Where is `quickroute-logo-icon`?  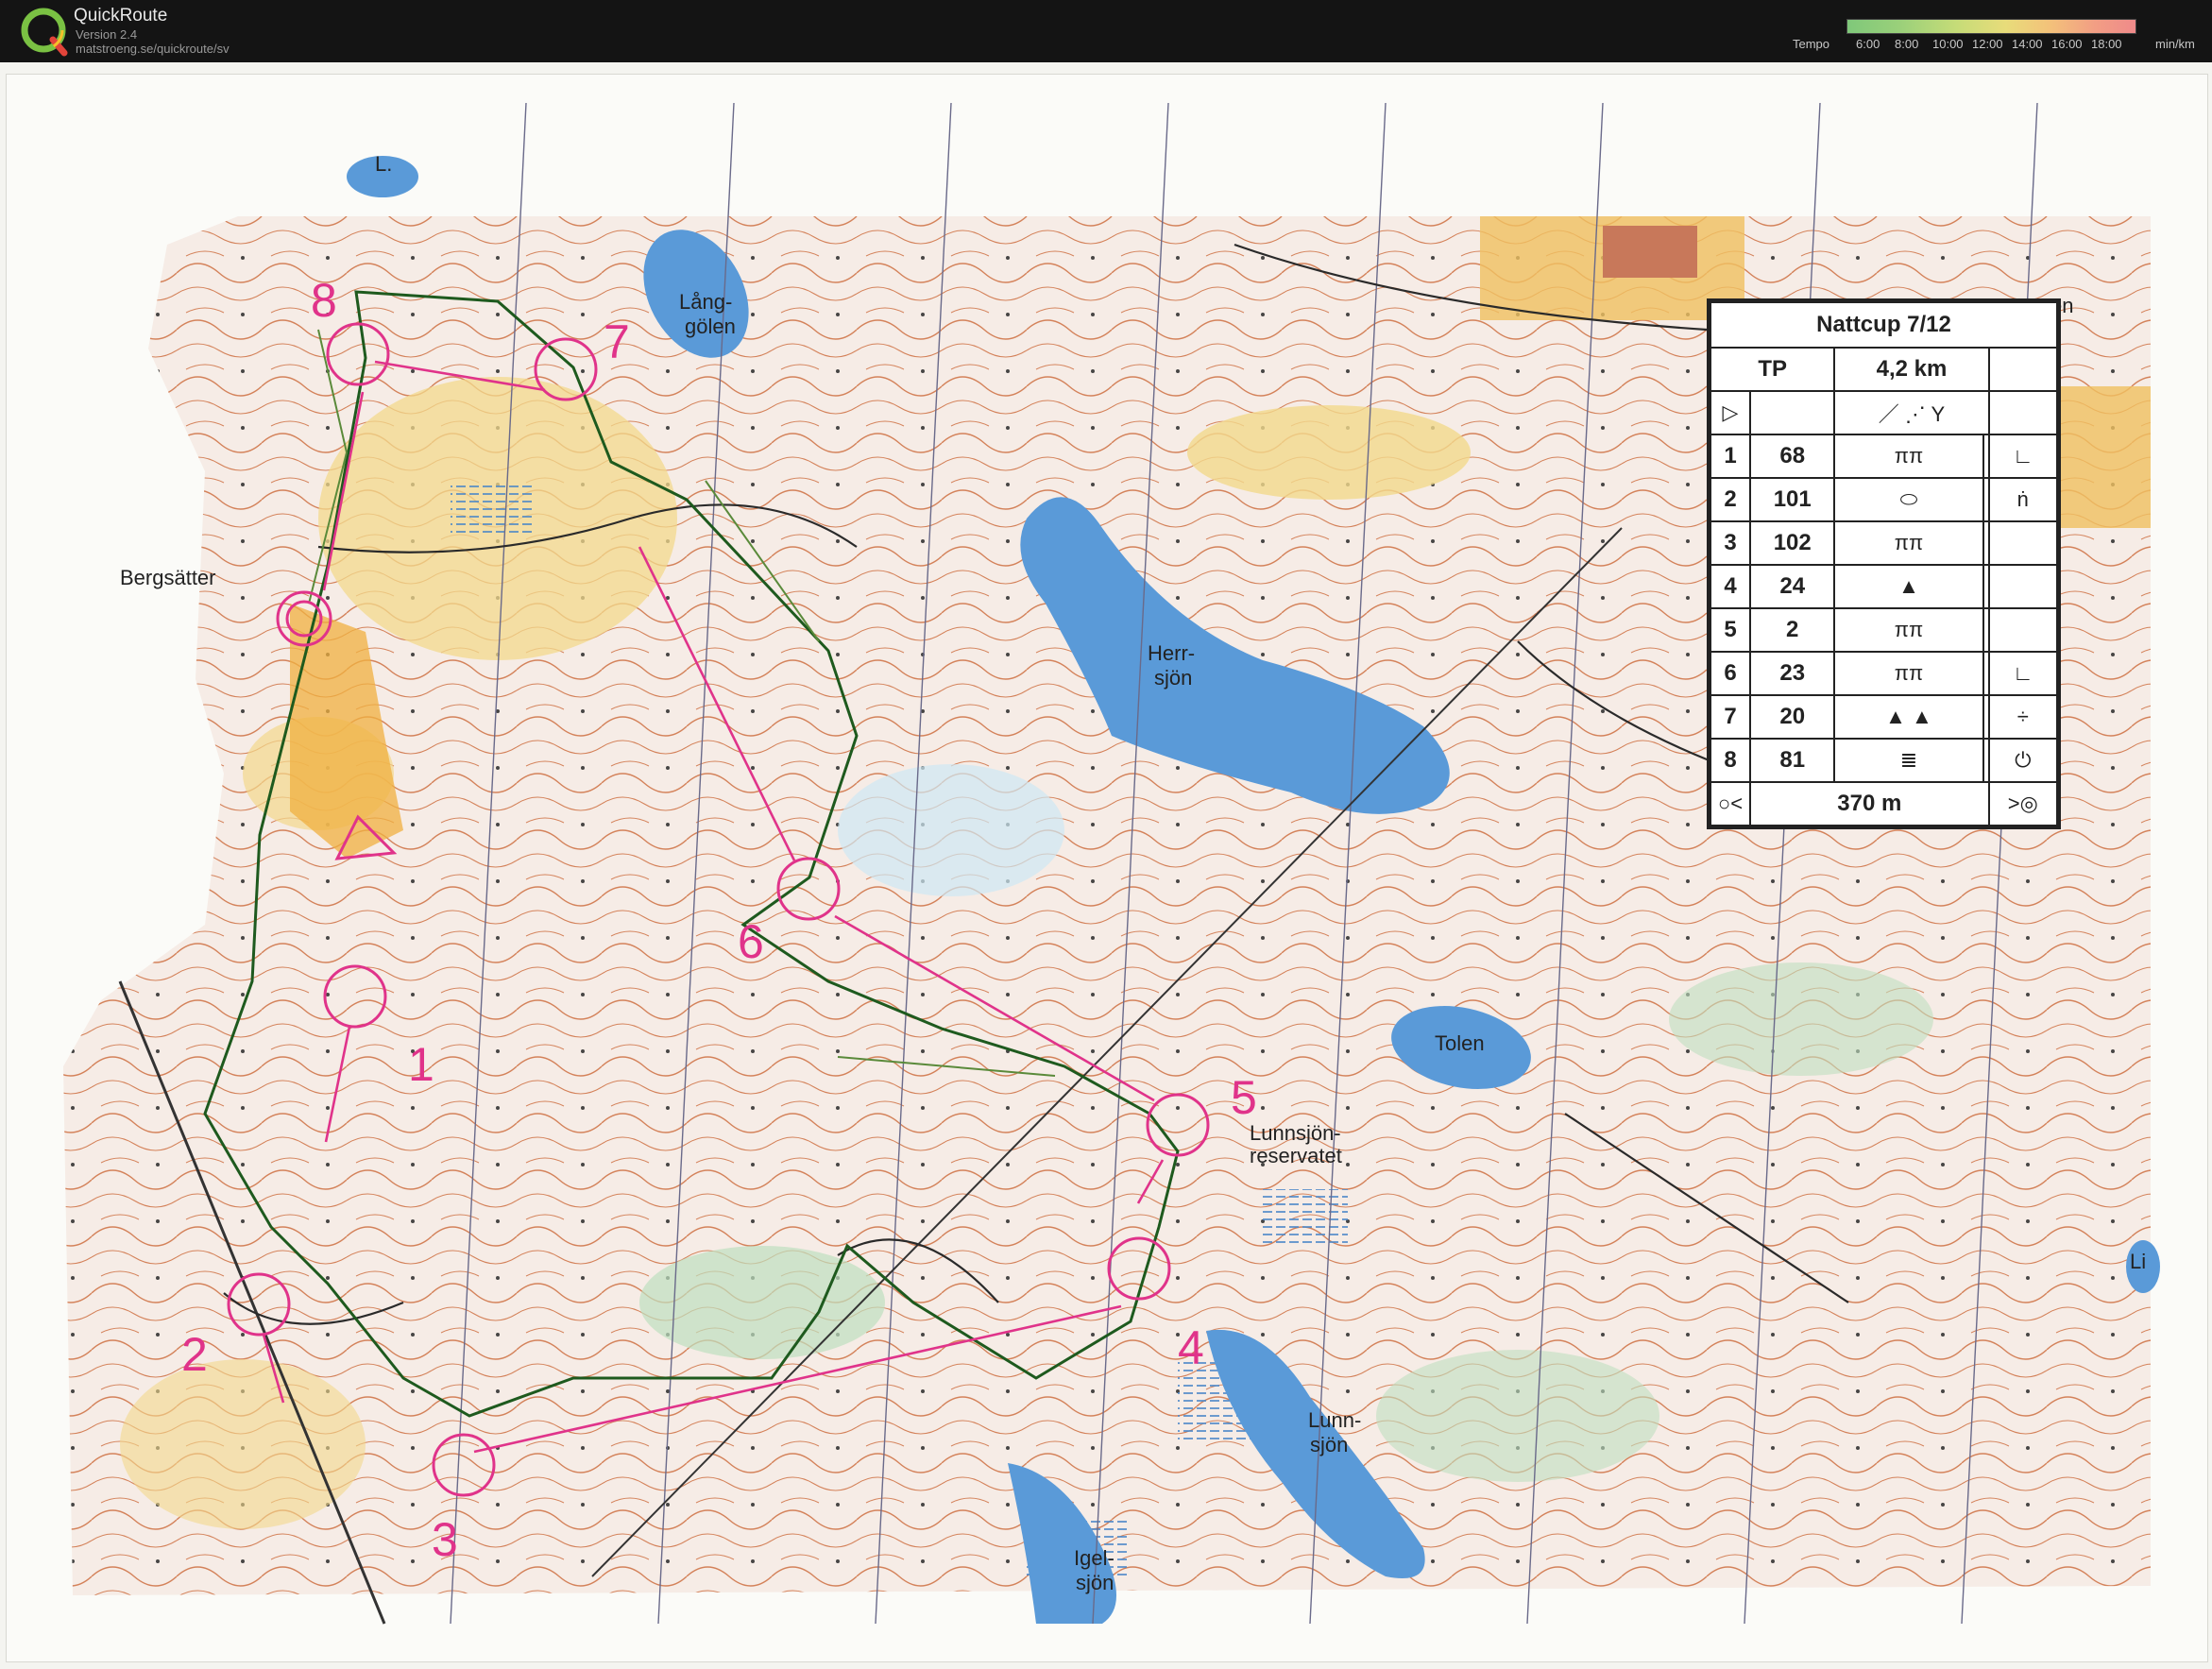
quickroute-logo-icon is located at coordinates (44, 33).